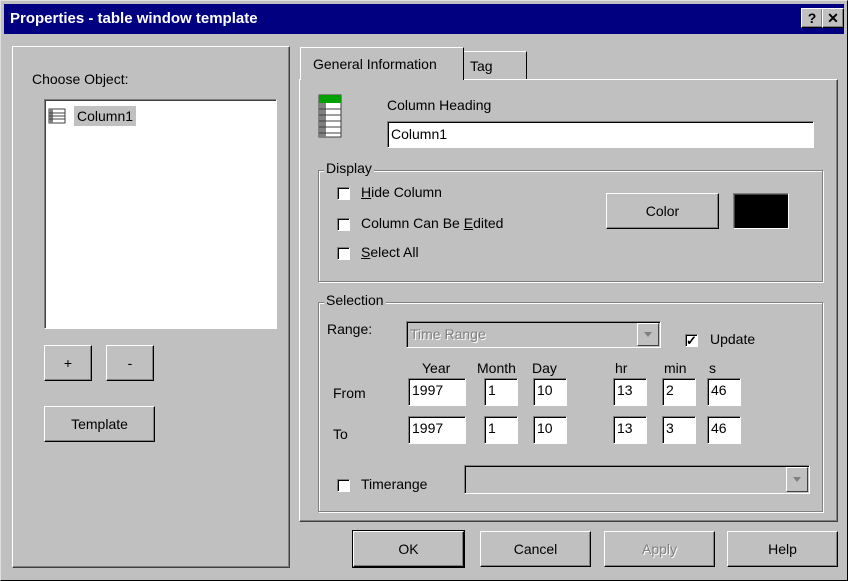 This screenshot has height=581, width=848. Describe the element at coordinates (68, 363) in the screenshot. I see `add-button: +` at that location.